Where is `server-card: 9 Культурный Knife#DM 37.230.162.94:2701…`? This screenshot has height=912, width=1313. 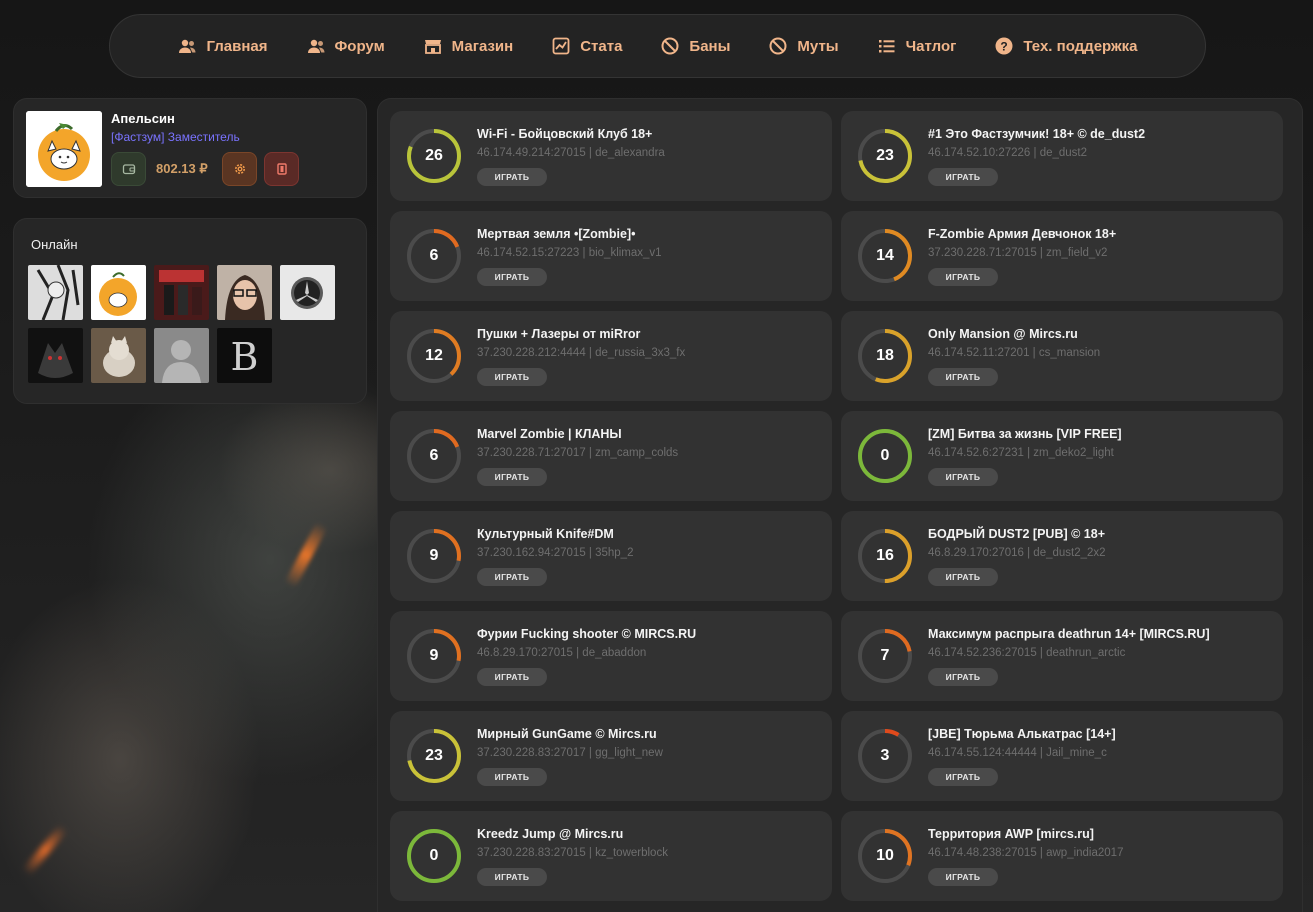
server-card: 9 Культурный Knife#DM 37.230.162.94:2701… is located at coordinates (611, 556).